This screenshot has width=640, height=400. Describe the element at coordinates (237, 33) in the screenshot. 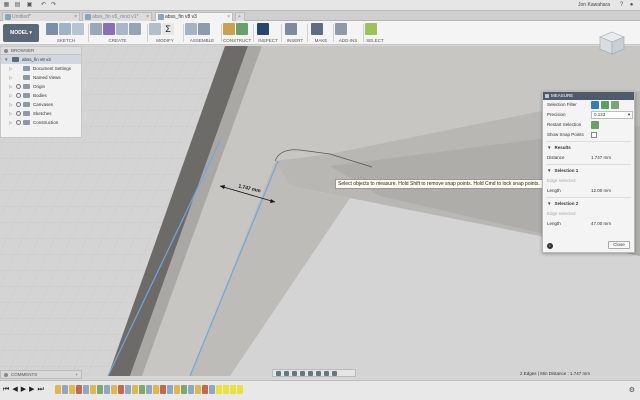

I see `construct-group: CONSTRUCT` at that location.